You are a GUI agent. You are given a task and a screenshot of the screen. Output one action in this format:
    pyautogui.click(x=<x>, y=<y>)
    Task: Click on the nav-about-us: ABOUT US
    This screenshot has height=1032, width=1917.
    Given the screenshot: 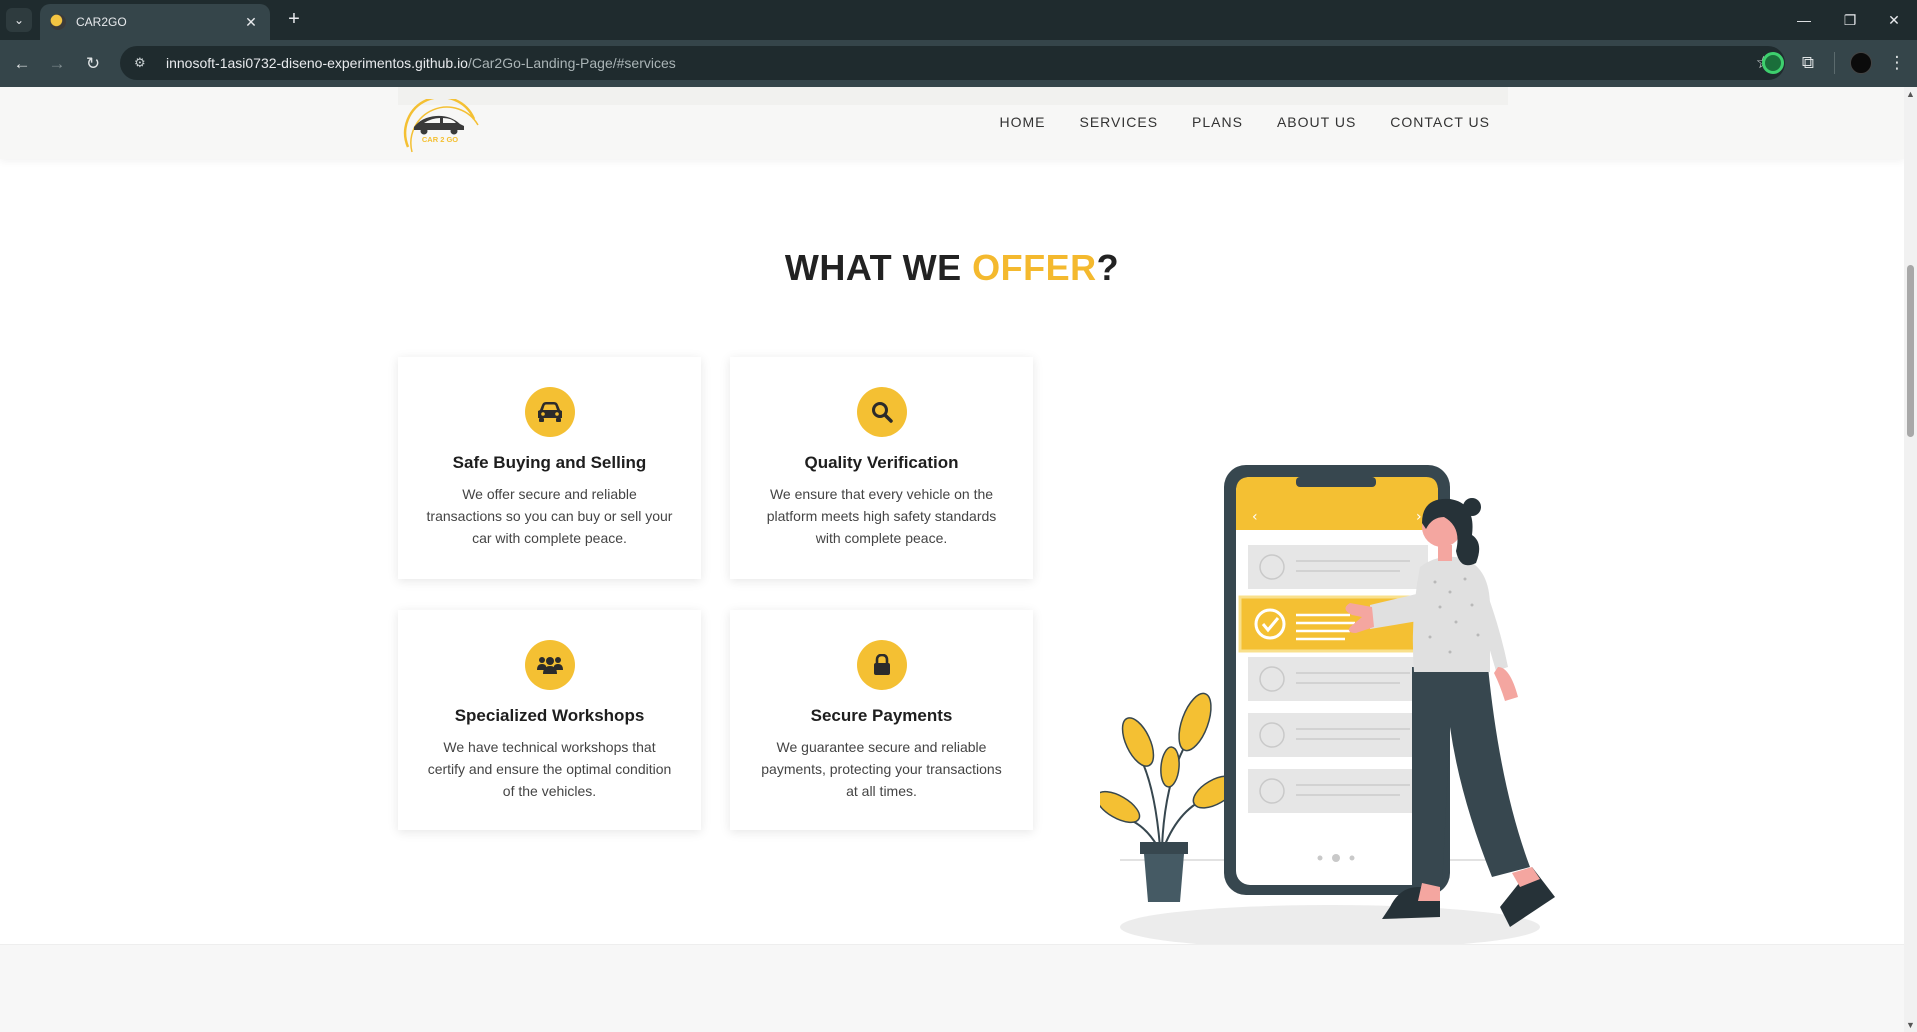 What is the action you would take?
    pyautogui.click(x=1316, y=122)
    